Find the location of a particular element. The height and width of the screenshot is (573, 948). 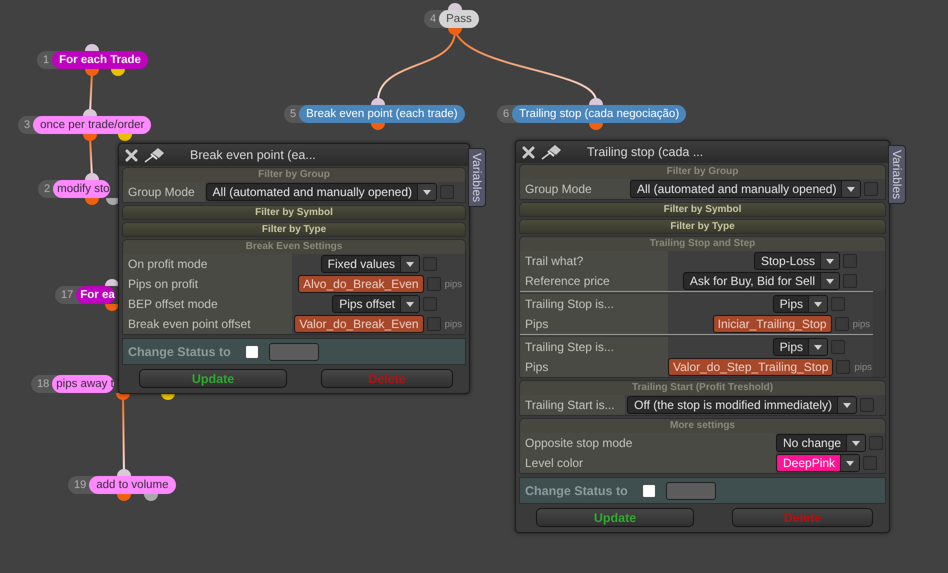

setting-label: BEP offset mode is located at coordinates (207, 304).